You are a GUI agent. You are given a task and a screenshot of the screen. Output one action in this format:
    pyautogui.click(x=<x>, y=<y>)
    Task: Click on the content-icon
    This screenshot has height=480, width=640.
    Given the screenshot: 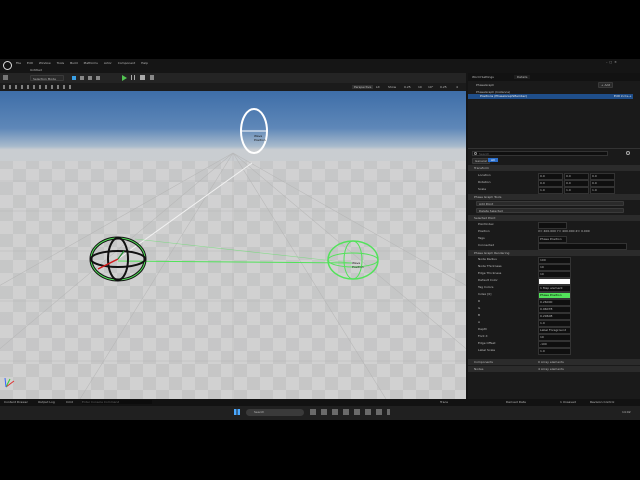 What is the action you would take?
    pyautogui.click(x=82, y=78)
    